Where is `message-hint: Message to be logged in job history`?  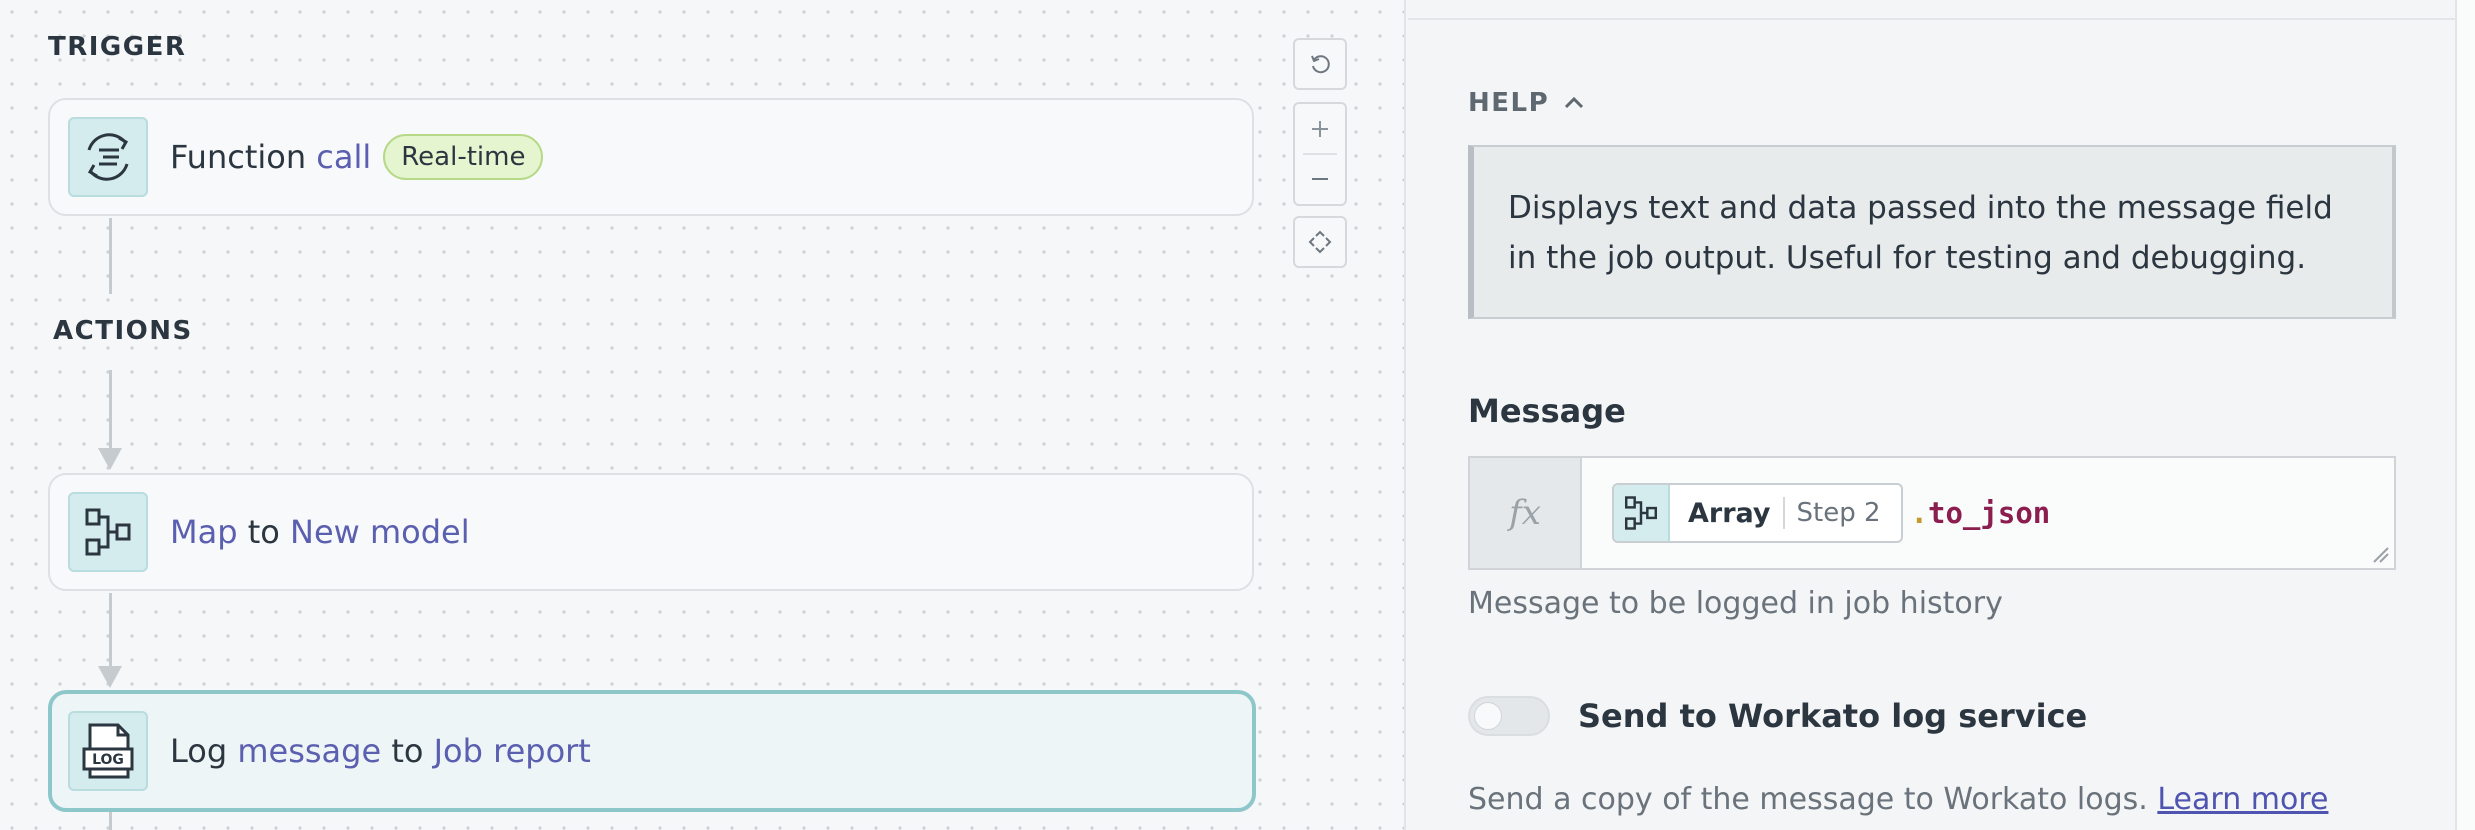 message-hint: Message to be logged in job history is located at coordinates (1735, 603).